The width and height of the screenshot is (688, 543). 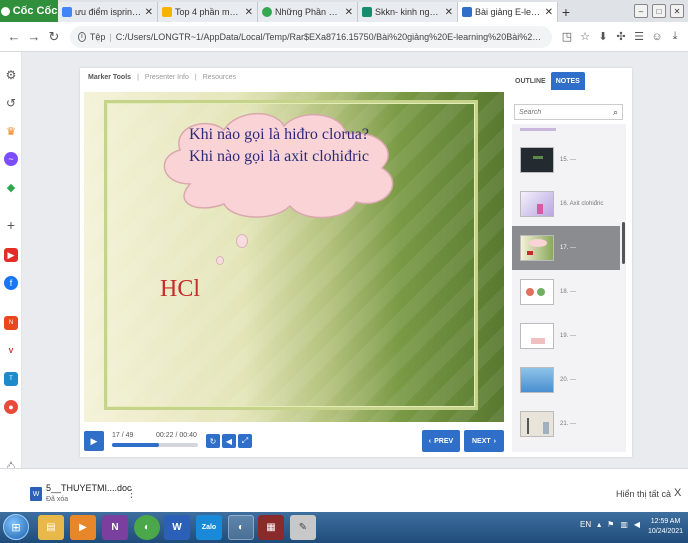 I want to click on tab-presenter-info: Presenter Info, so click(x=167, y=77).